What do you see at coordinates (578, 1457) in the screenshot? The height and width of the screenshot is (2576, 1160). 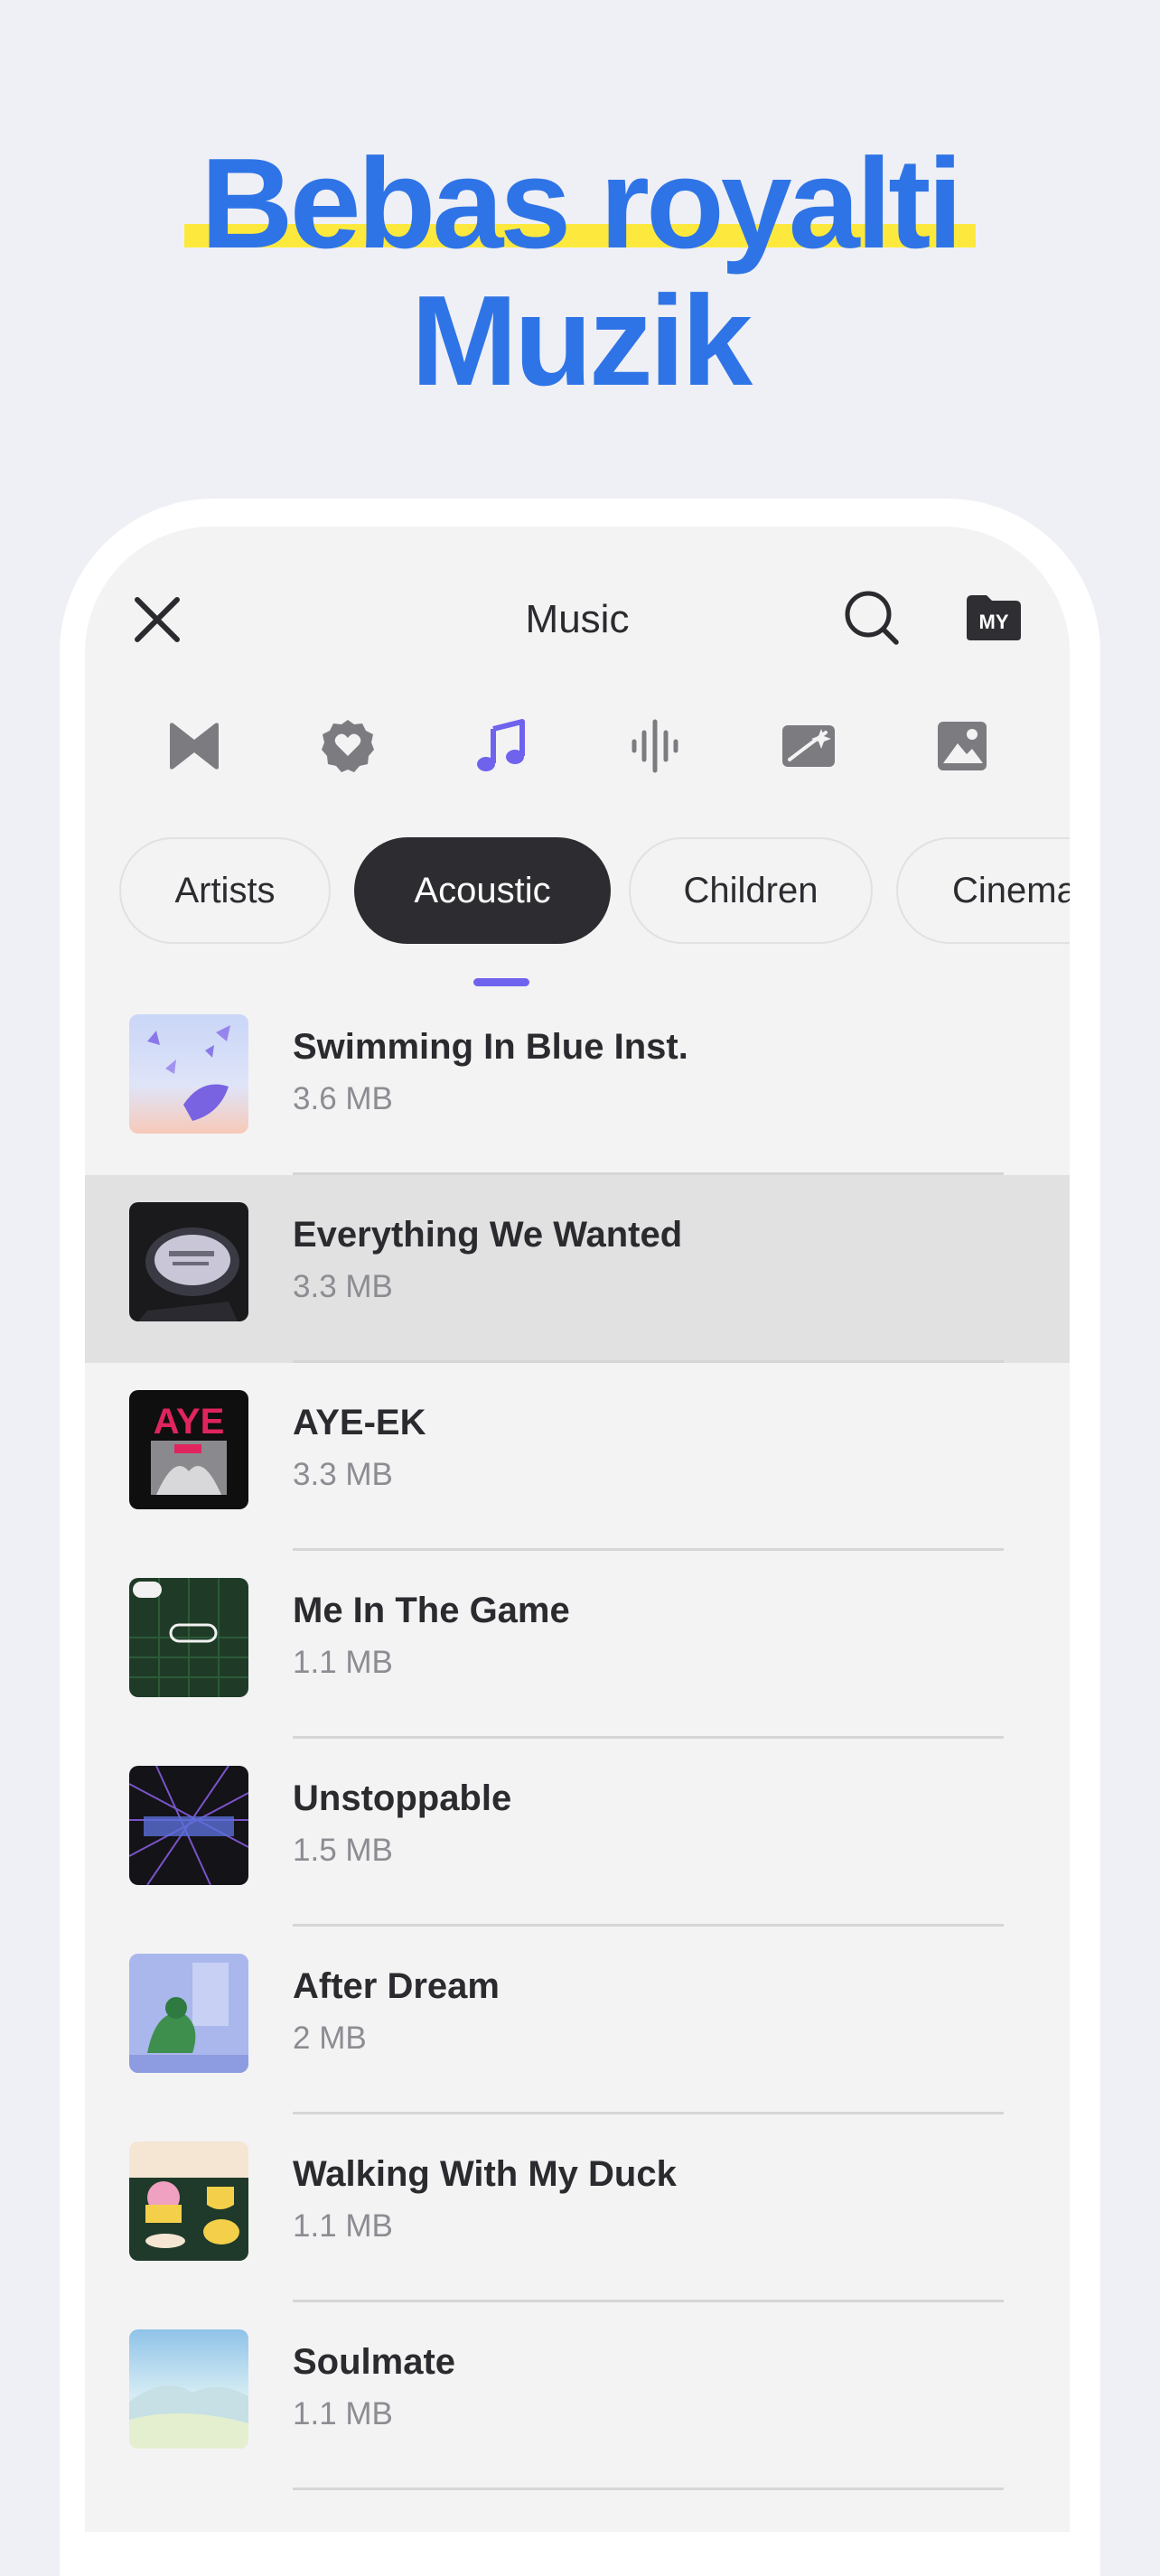 I see `track-row: AYE AYE-EK 3.3 MB` at bounding box center [578, 1457].